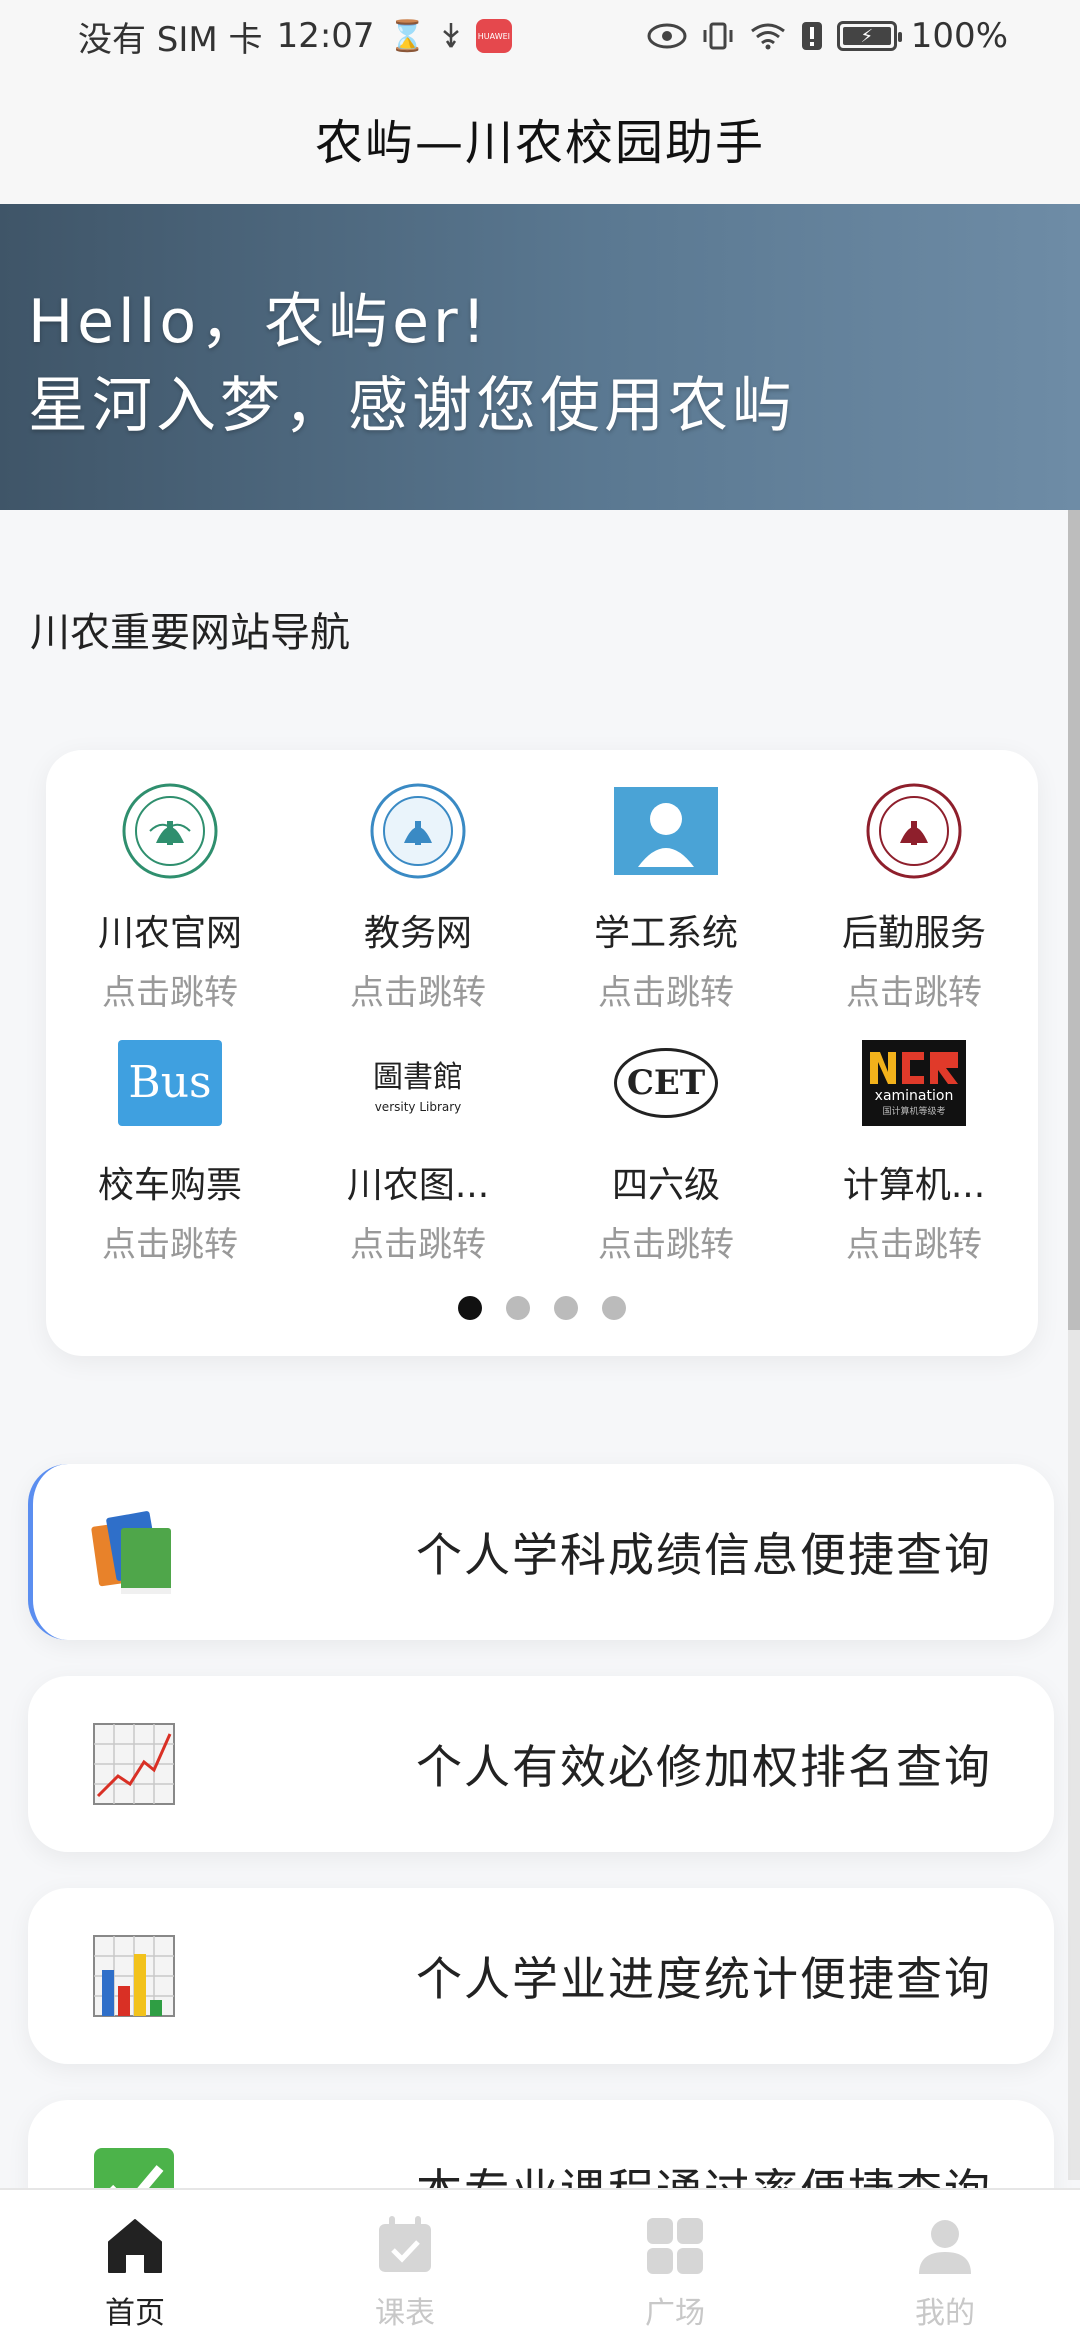  Describe the element at coordinates (540, 36) in the screenshot. I see `status-bar: 没有 SIM 卡 12:07 ⌛ HUAWEI ⚡ 100%` at that location.